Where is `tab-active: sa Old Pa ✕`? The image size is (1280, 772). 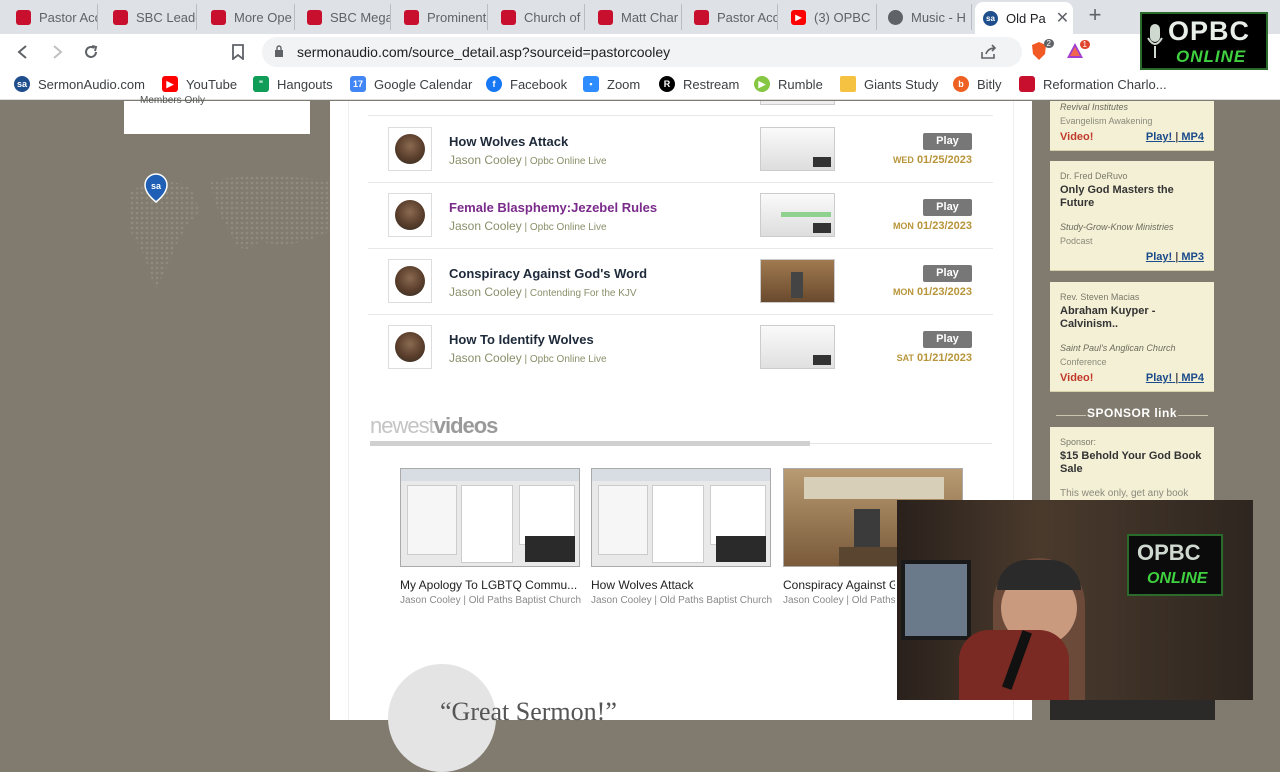
tab-active: sa Old Pa ✕ is located at coordinates (1024, 18).